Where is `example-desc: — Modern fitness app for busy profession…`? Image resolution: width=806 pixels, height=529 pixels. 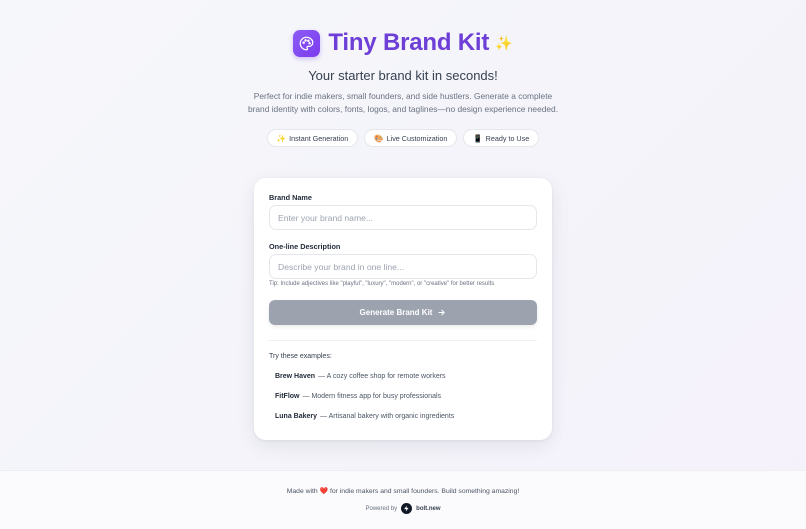
example-desc: — Modern fitness app for busy profession… is located at coordinates (372, 396).